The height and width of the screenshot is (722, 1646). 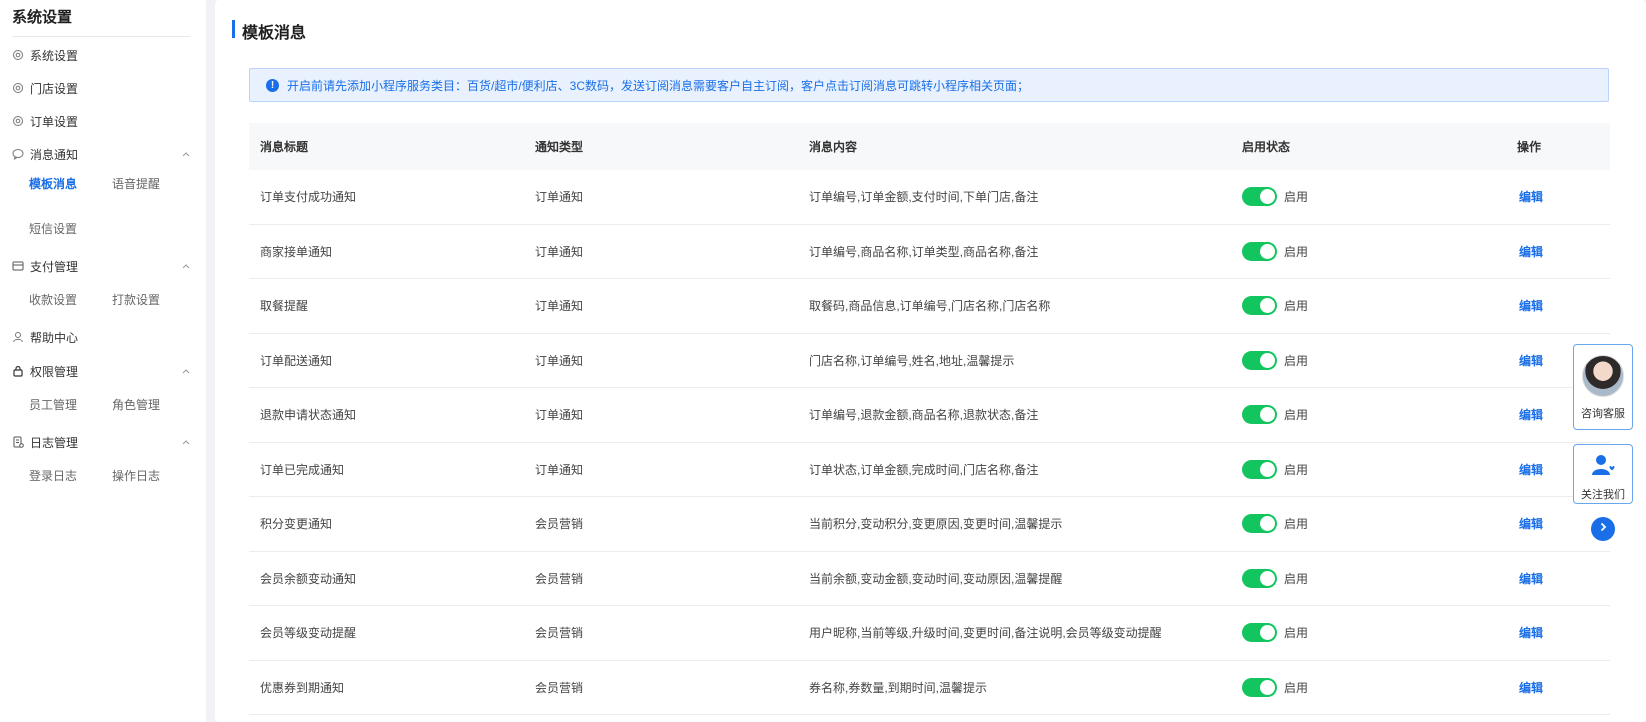 I want to click on collapse-float-button, so click(x=1603, y=529).